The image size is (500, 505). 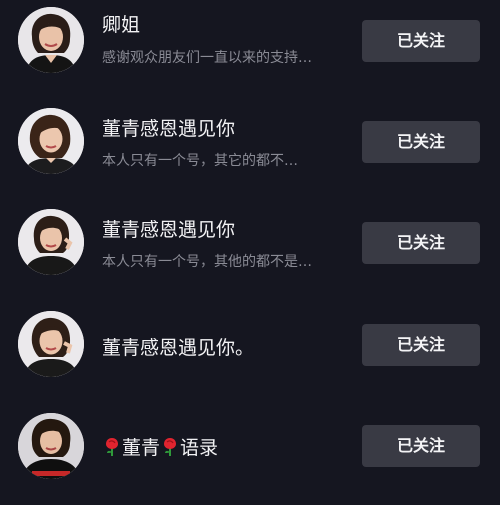 I want to click on account-name: 卿姐, so click(x=121, y=25).